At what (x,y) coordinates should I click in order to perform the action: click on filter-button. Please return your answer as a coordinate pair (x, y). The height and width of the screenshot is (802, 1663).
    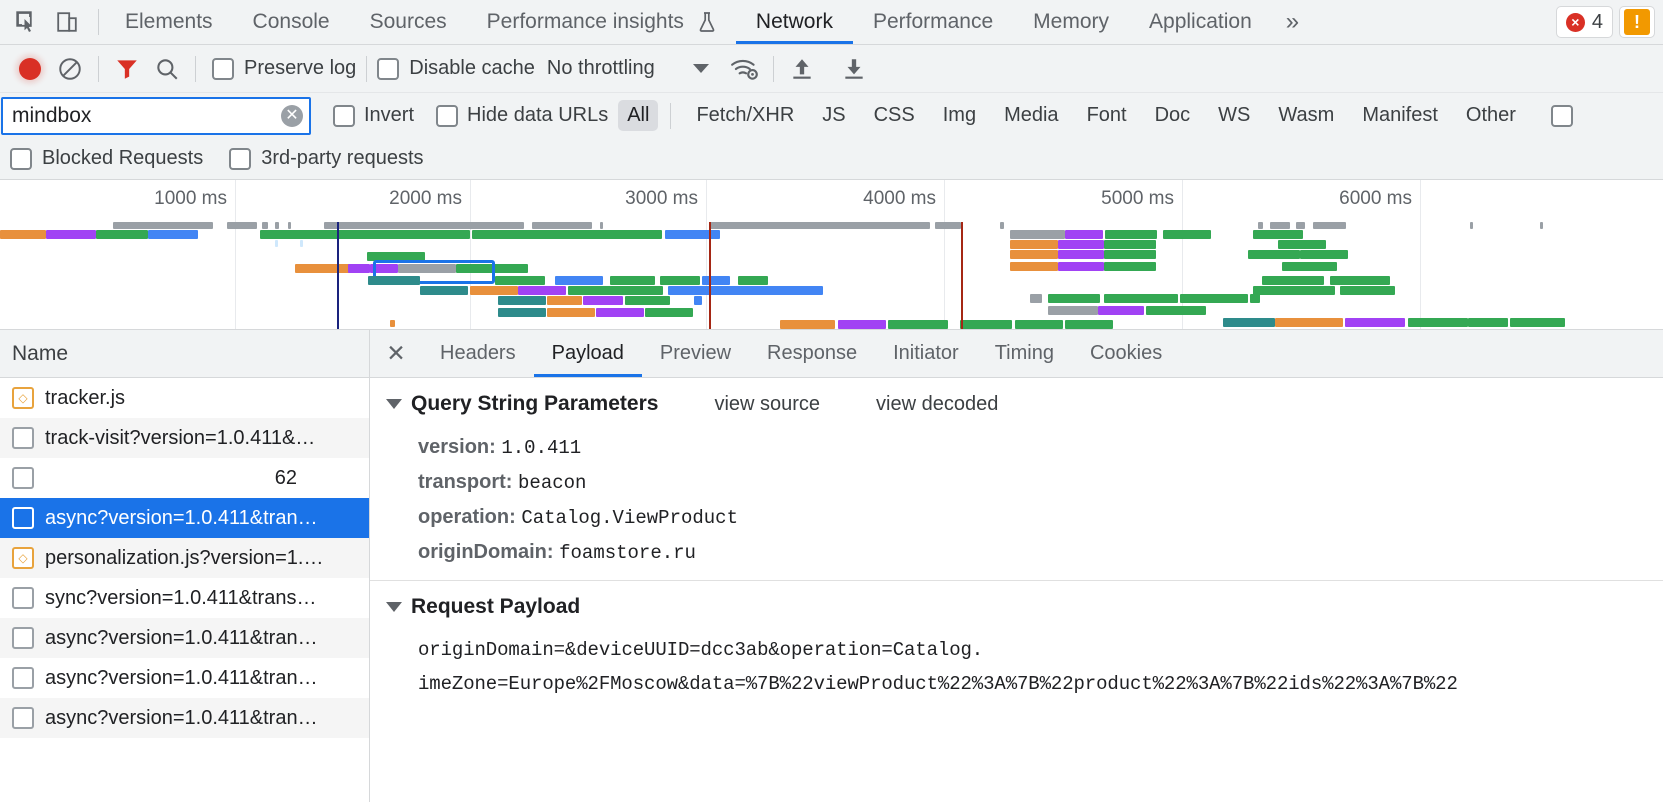
    Looking at the image, I should click on (127, 69).